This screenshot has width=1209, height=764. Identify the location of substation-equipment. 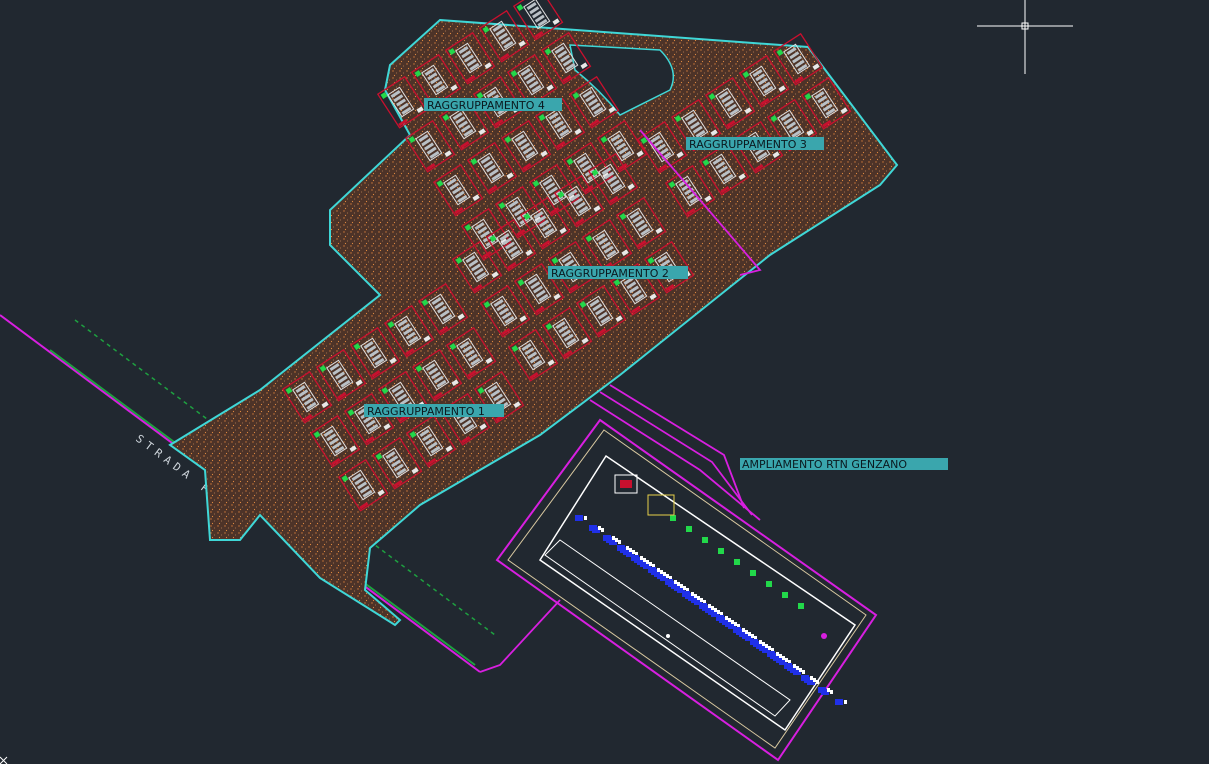
(711, 589).